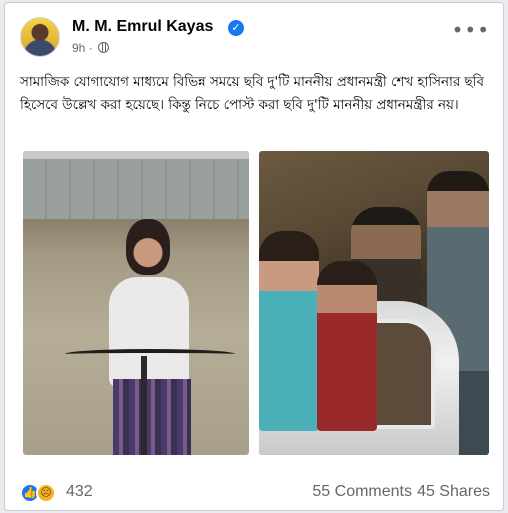  I want to click on shares-count: 45 Shares, so click(453, 492).